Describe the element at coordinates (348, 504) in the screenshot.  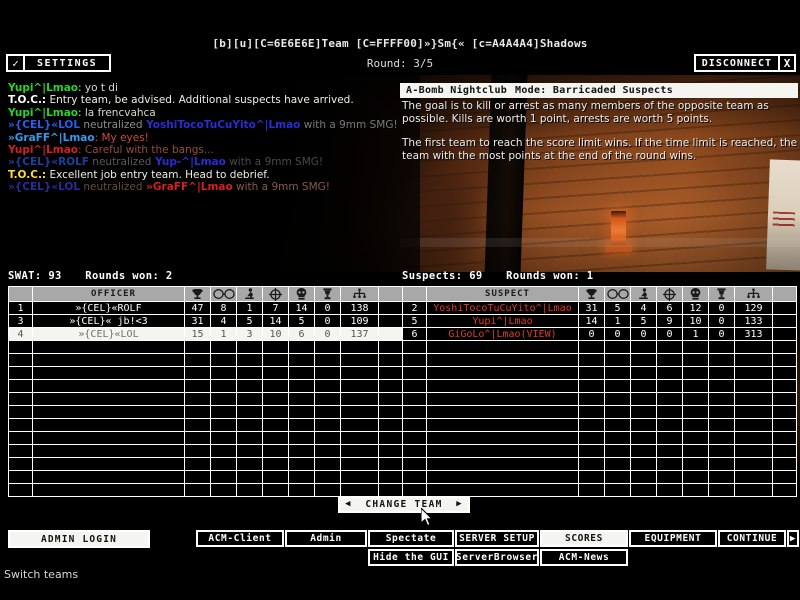
I see `chevron-left-icon: ◀` at that location.